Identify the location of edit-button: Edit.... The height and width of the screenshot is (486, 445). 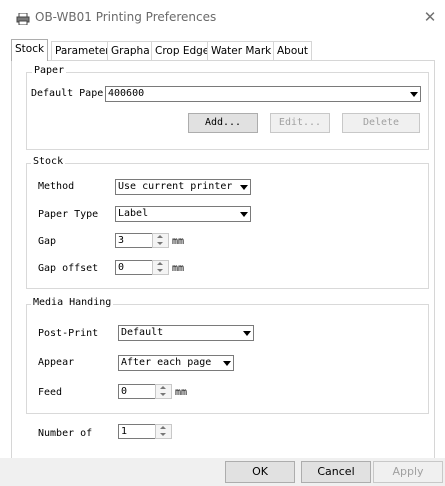
(300, 123).